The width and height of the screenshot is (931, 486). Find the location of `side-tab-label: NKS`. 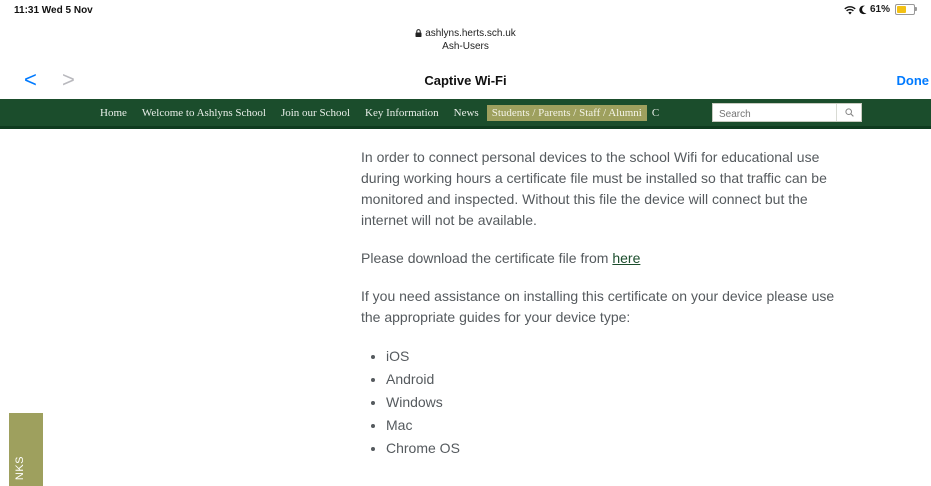

side-tab-label: NKS is located at coordinates (20, 467).